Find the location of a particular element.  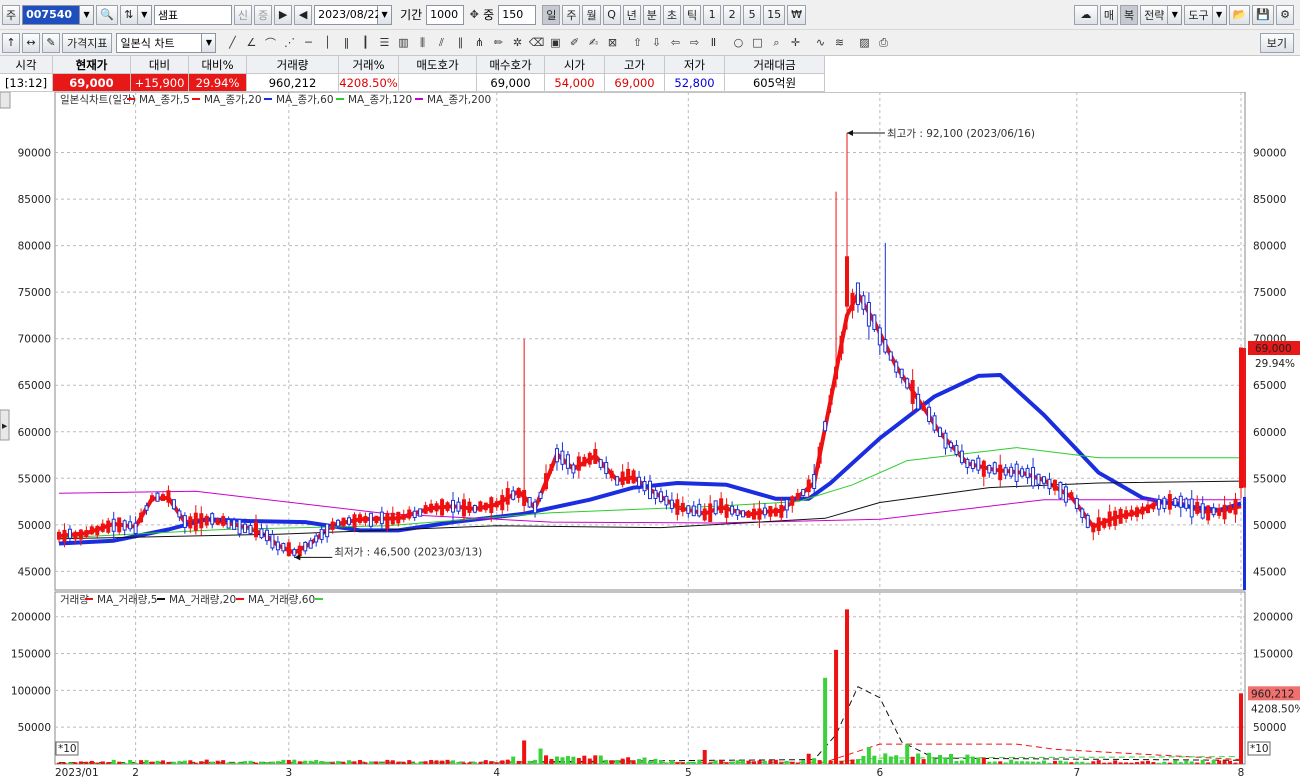

vertical-line-icon: │ is located at coordinates (327, 43).